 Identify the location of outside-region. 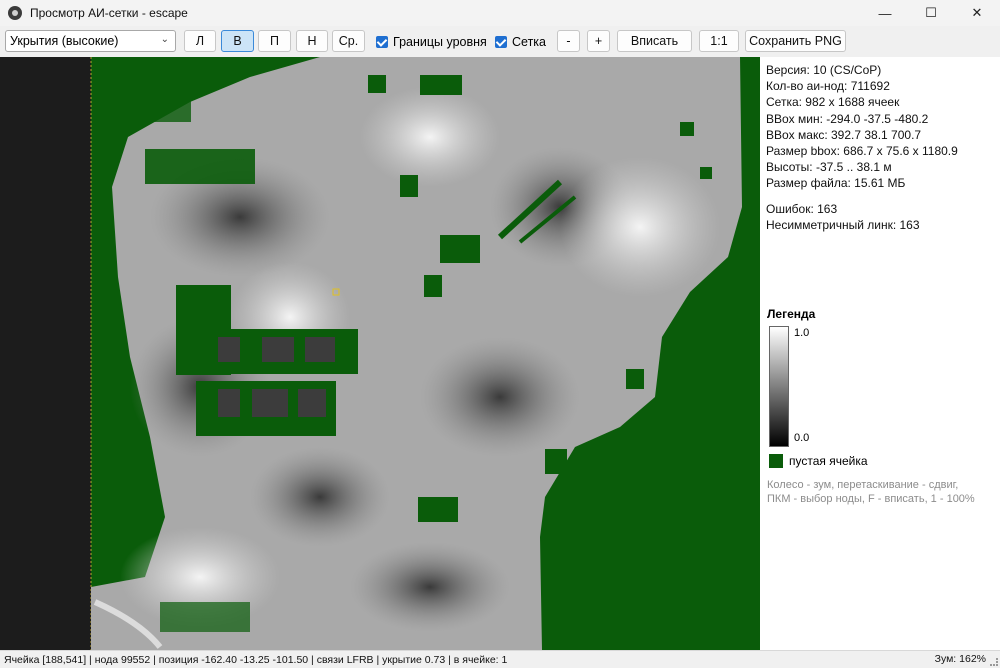
(45, 353).